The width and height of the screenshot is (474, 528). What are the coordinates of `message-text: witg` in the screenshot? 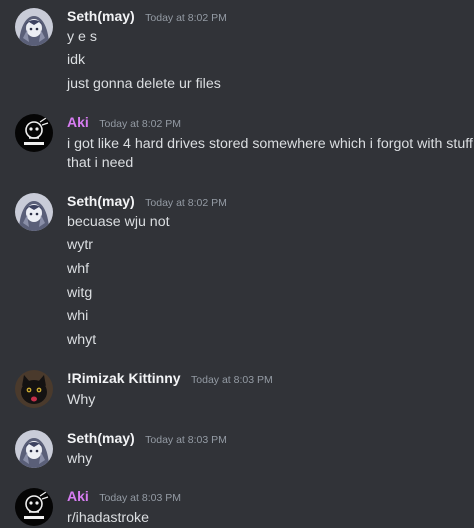 It's located at (80, 293).